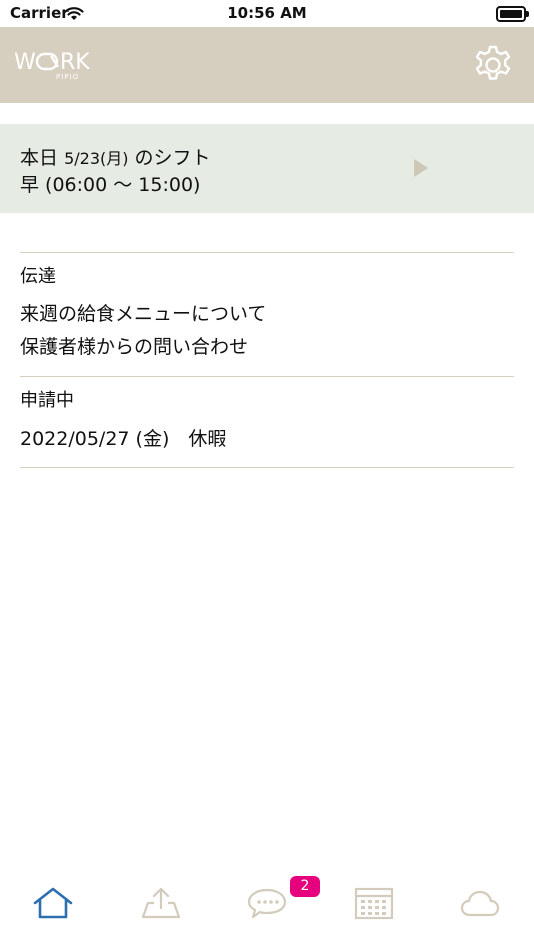 The width and height of the screenshot is (534, 950). Describe the element at coordinates (267, 65) in the screenshot. I see `app-header: W RK PIPIO` at that location.